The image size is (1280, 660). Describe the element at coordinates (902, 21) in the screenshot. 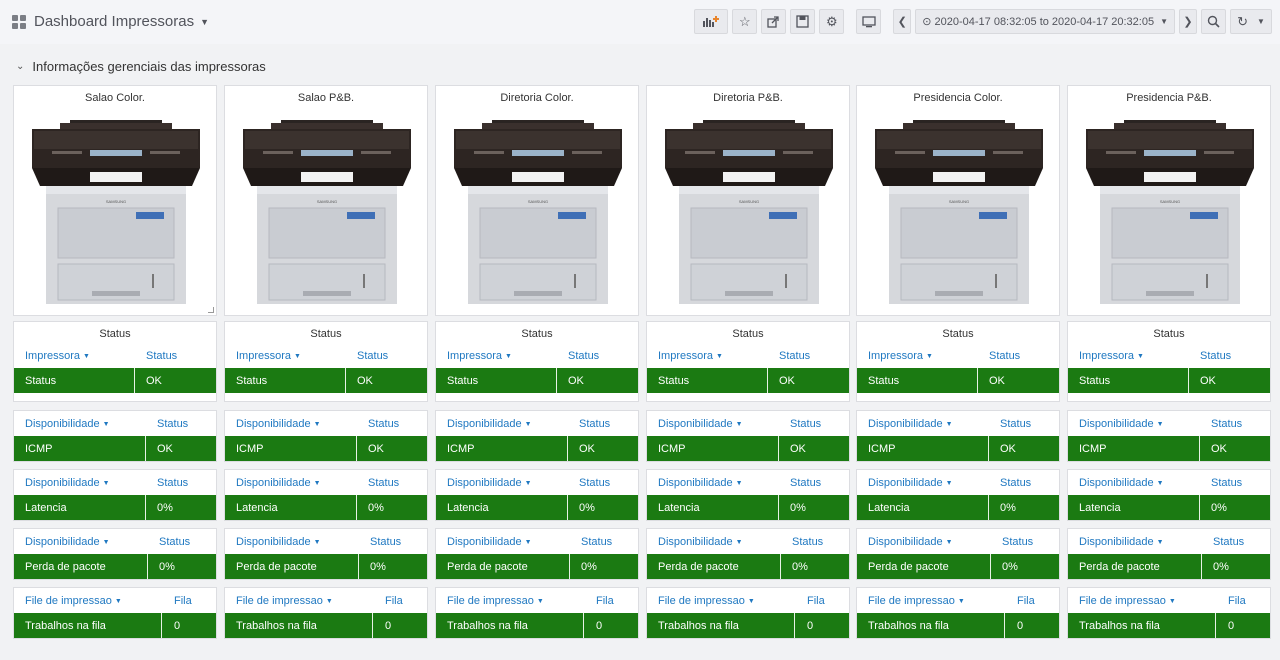

I see `time-back-button: ❮` at that location.